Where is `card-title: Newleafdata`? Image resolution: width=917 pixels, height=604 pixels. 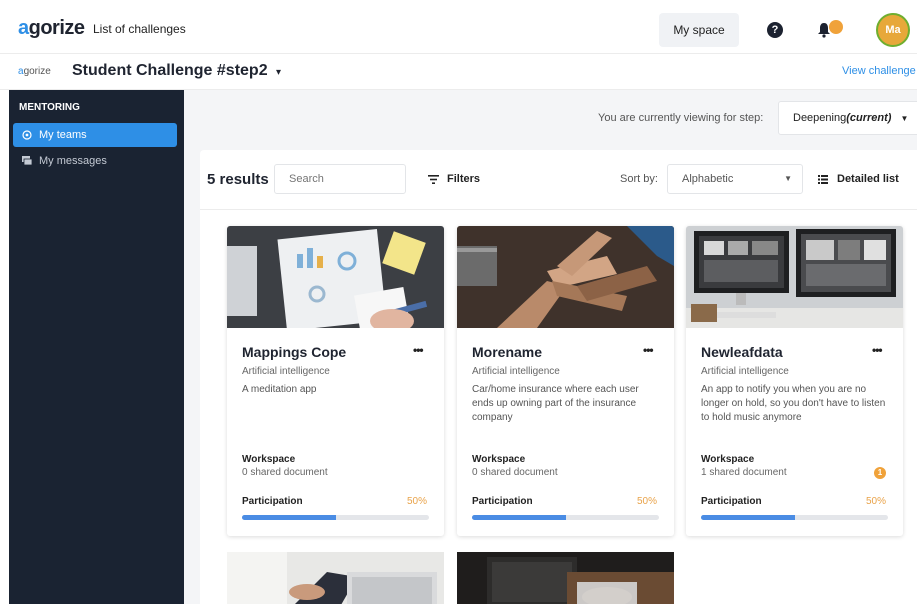
card-title: Newleafdata is located at coordinates (742, 352).